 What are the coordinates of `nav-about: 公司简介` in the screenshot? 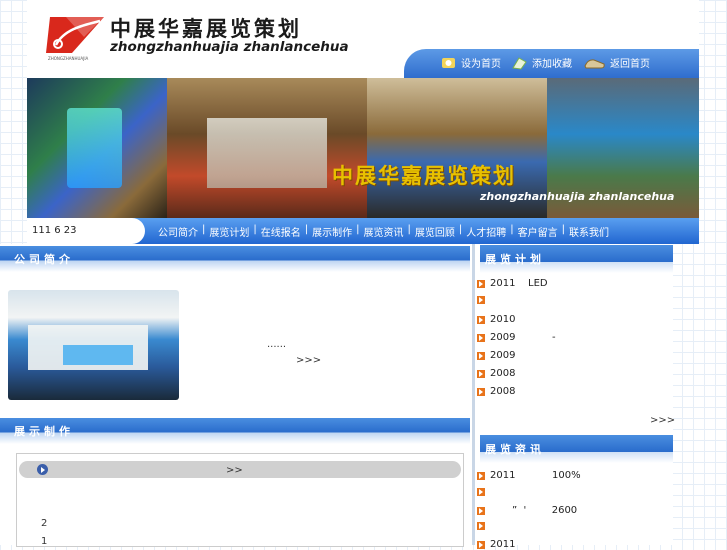 It's located at (178, 231).